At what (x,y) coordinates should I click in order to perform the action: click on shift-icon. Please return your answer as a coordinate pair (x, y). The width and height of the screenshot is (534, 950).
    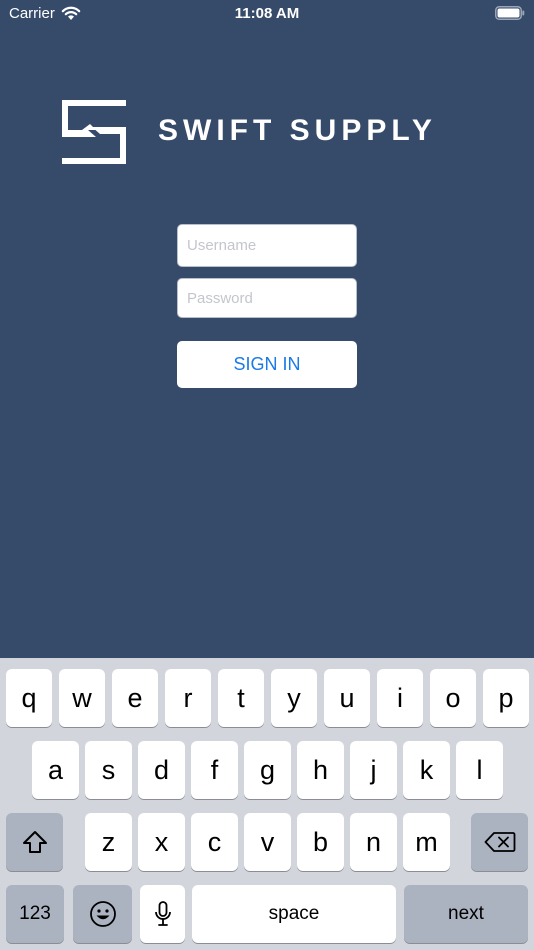
    Looking at the image, I should click on (34, 842).